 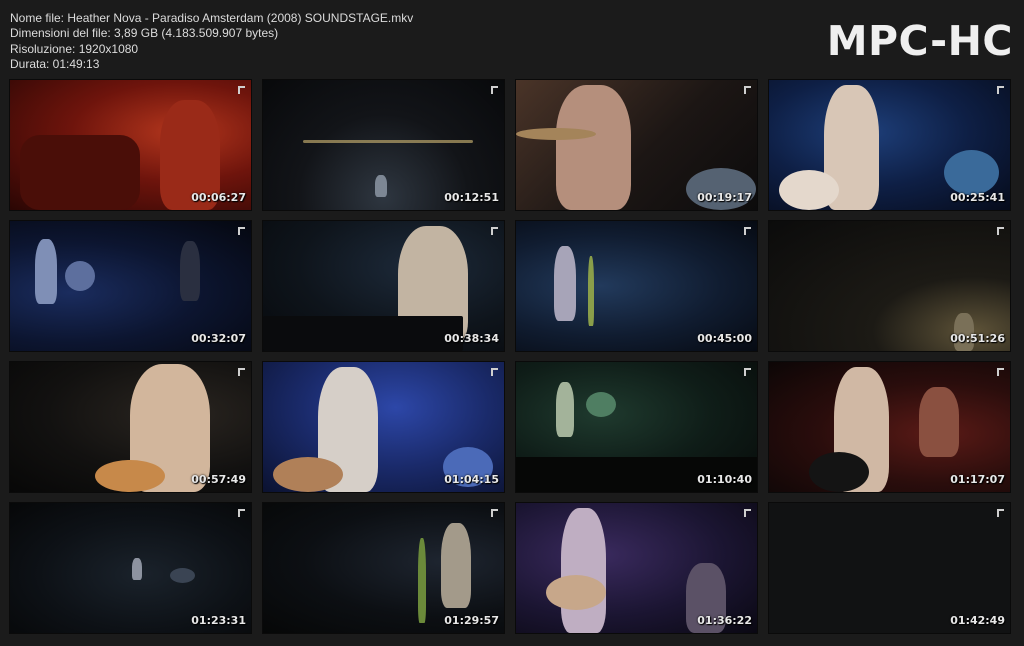 I want to click on thumbnail: 00:12:51, so click(x=383, y=145).